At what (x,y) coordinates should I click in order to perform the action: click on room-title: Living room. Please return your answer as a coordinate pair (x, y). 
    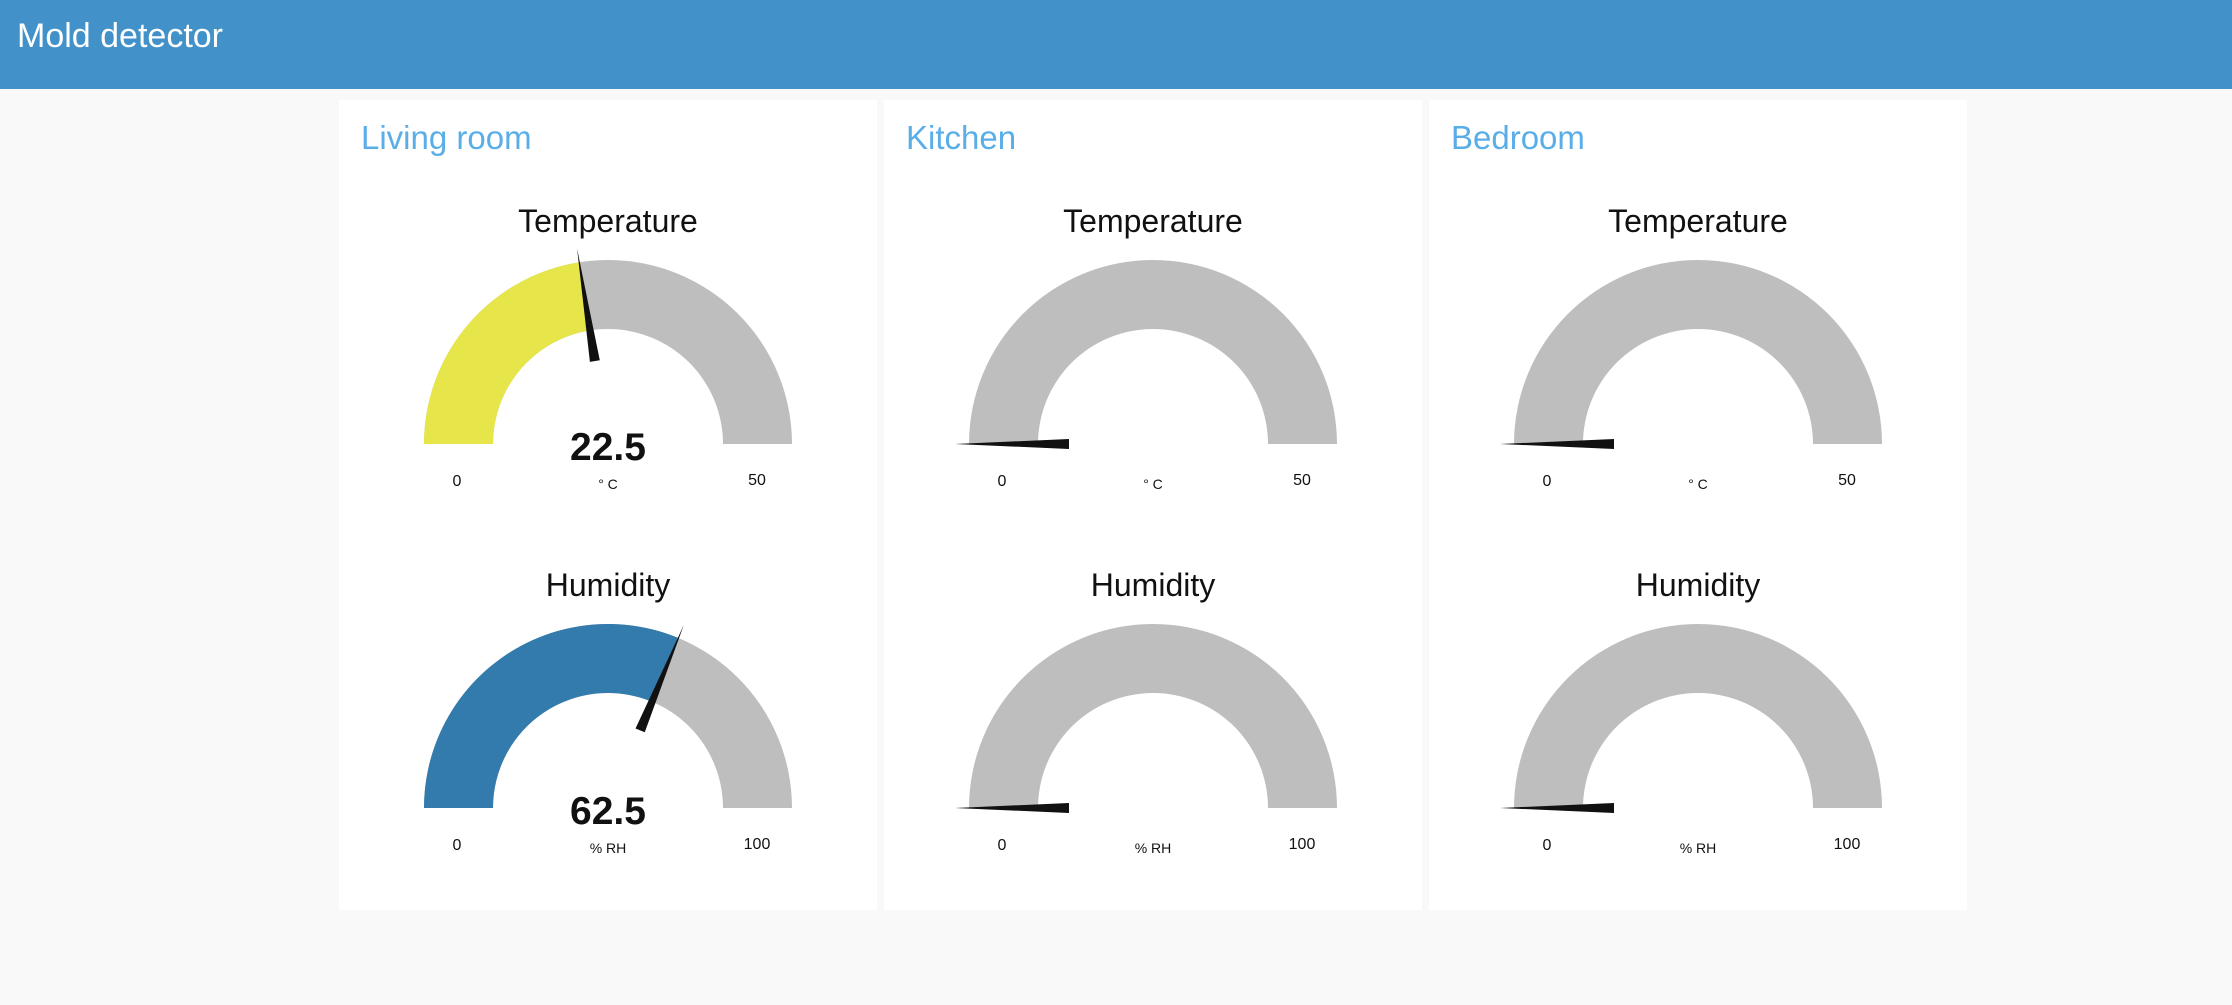
    Looking at the image, I should click on (446, 137).